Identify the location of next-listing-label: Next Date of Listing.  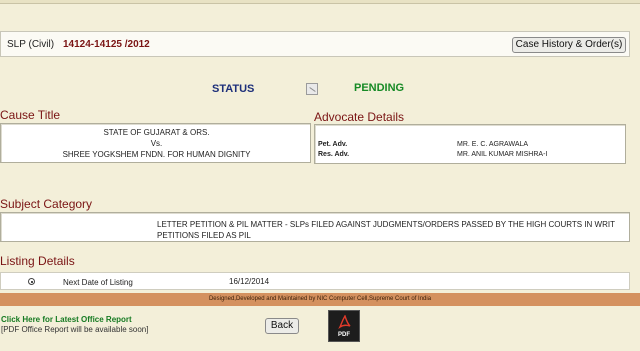
(98, 282).